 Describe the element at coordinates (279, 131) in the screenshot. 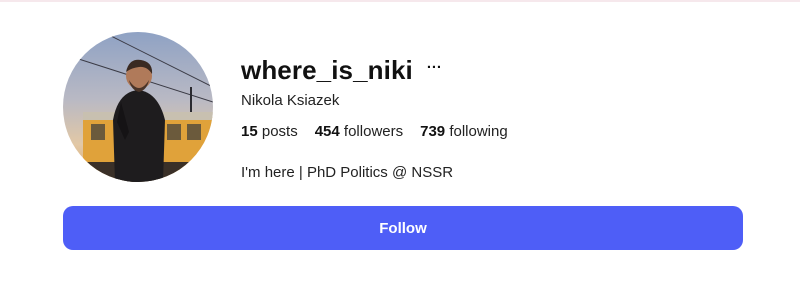

I see `posts-label: posts` at that location.